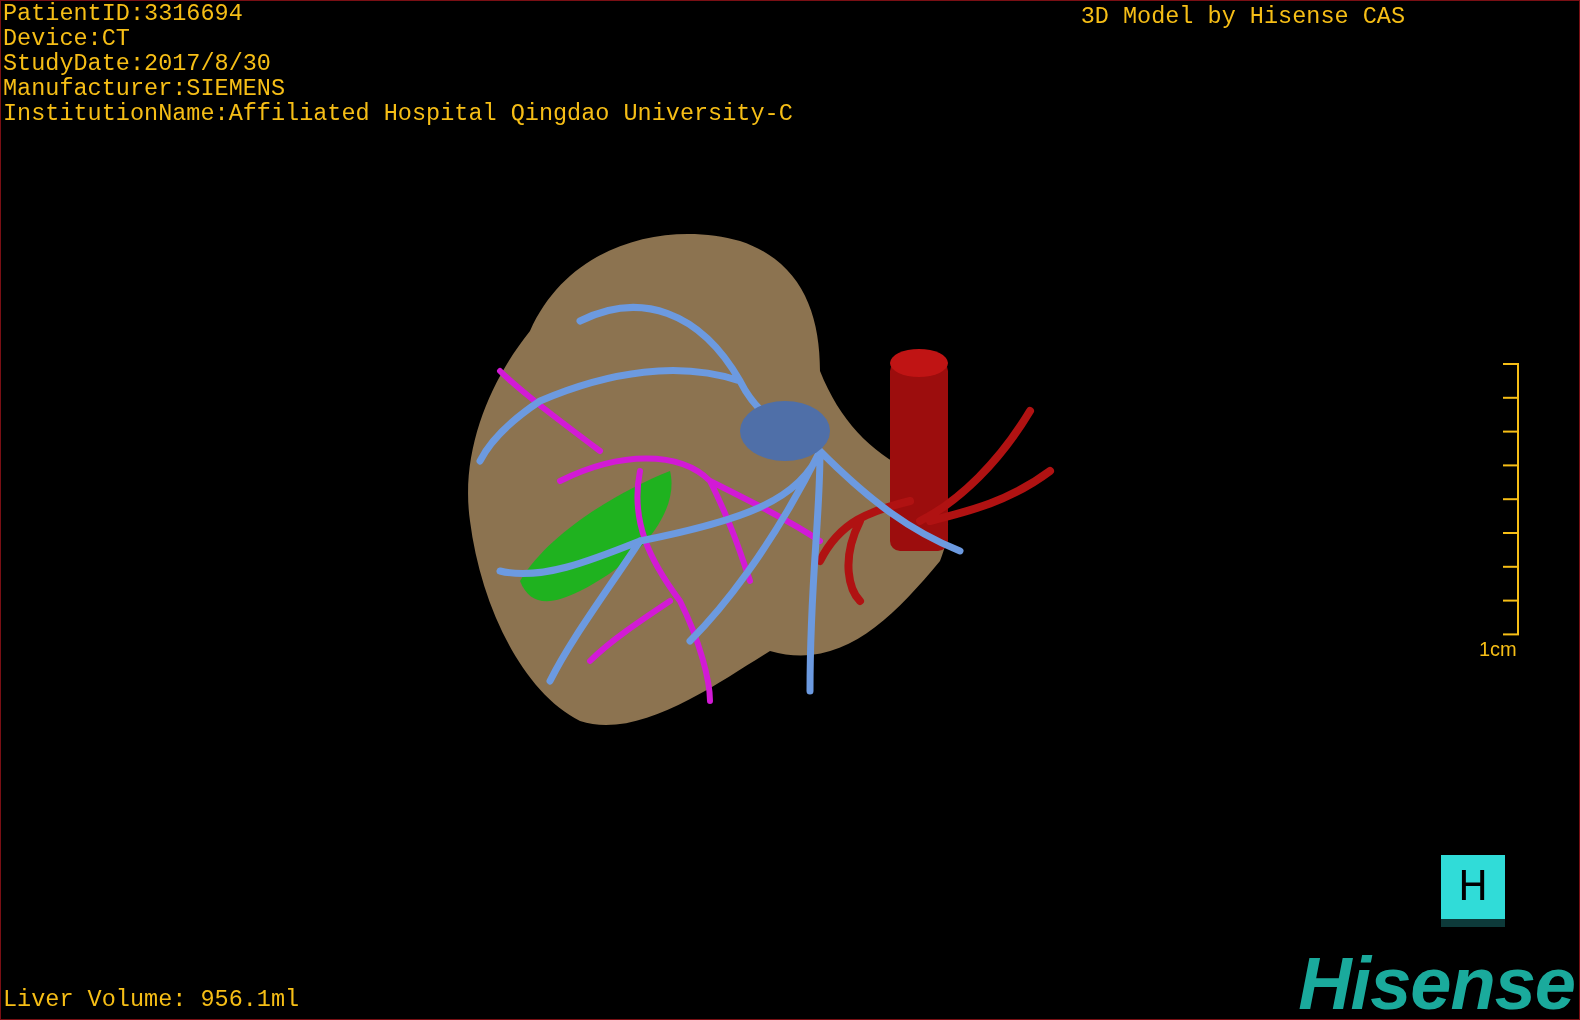 The image size is (1580, 1020). I want to click on scale-label: 1cm, so click(1498, 648).